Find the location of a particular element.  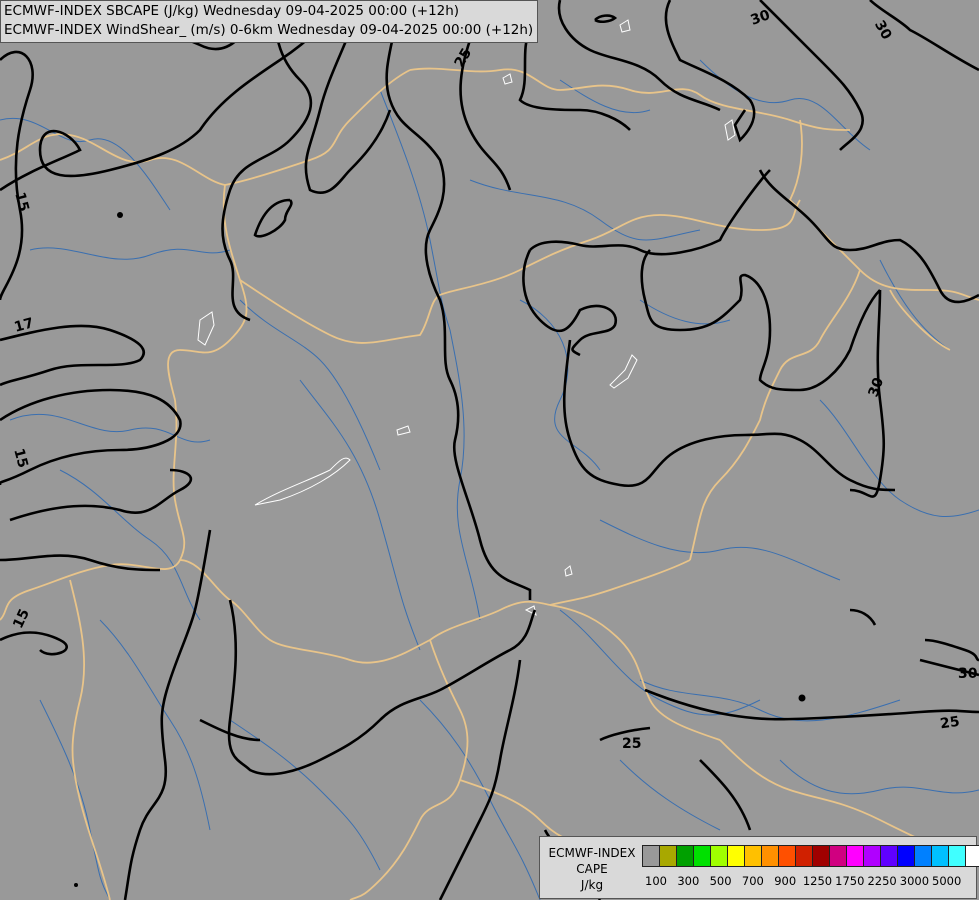

legend-title-line: CAPE is located at coordinates (592, 869).